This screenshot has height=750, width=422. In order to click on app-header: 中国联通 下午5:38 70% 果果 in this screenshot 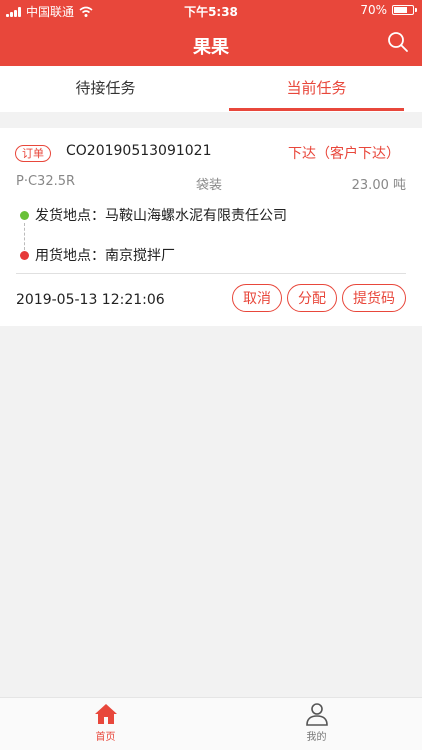, I will do `click(211, 33)`.